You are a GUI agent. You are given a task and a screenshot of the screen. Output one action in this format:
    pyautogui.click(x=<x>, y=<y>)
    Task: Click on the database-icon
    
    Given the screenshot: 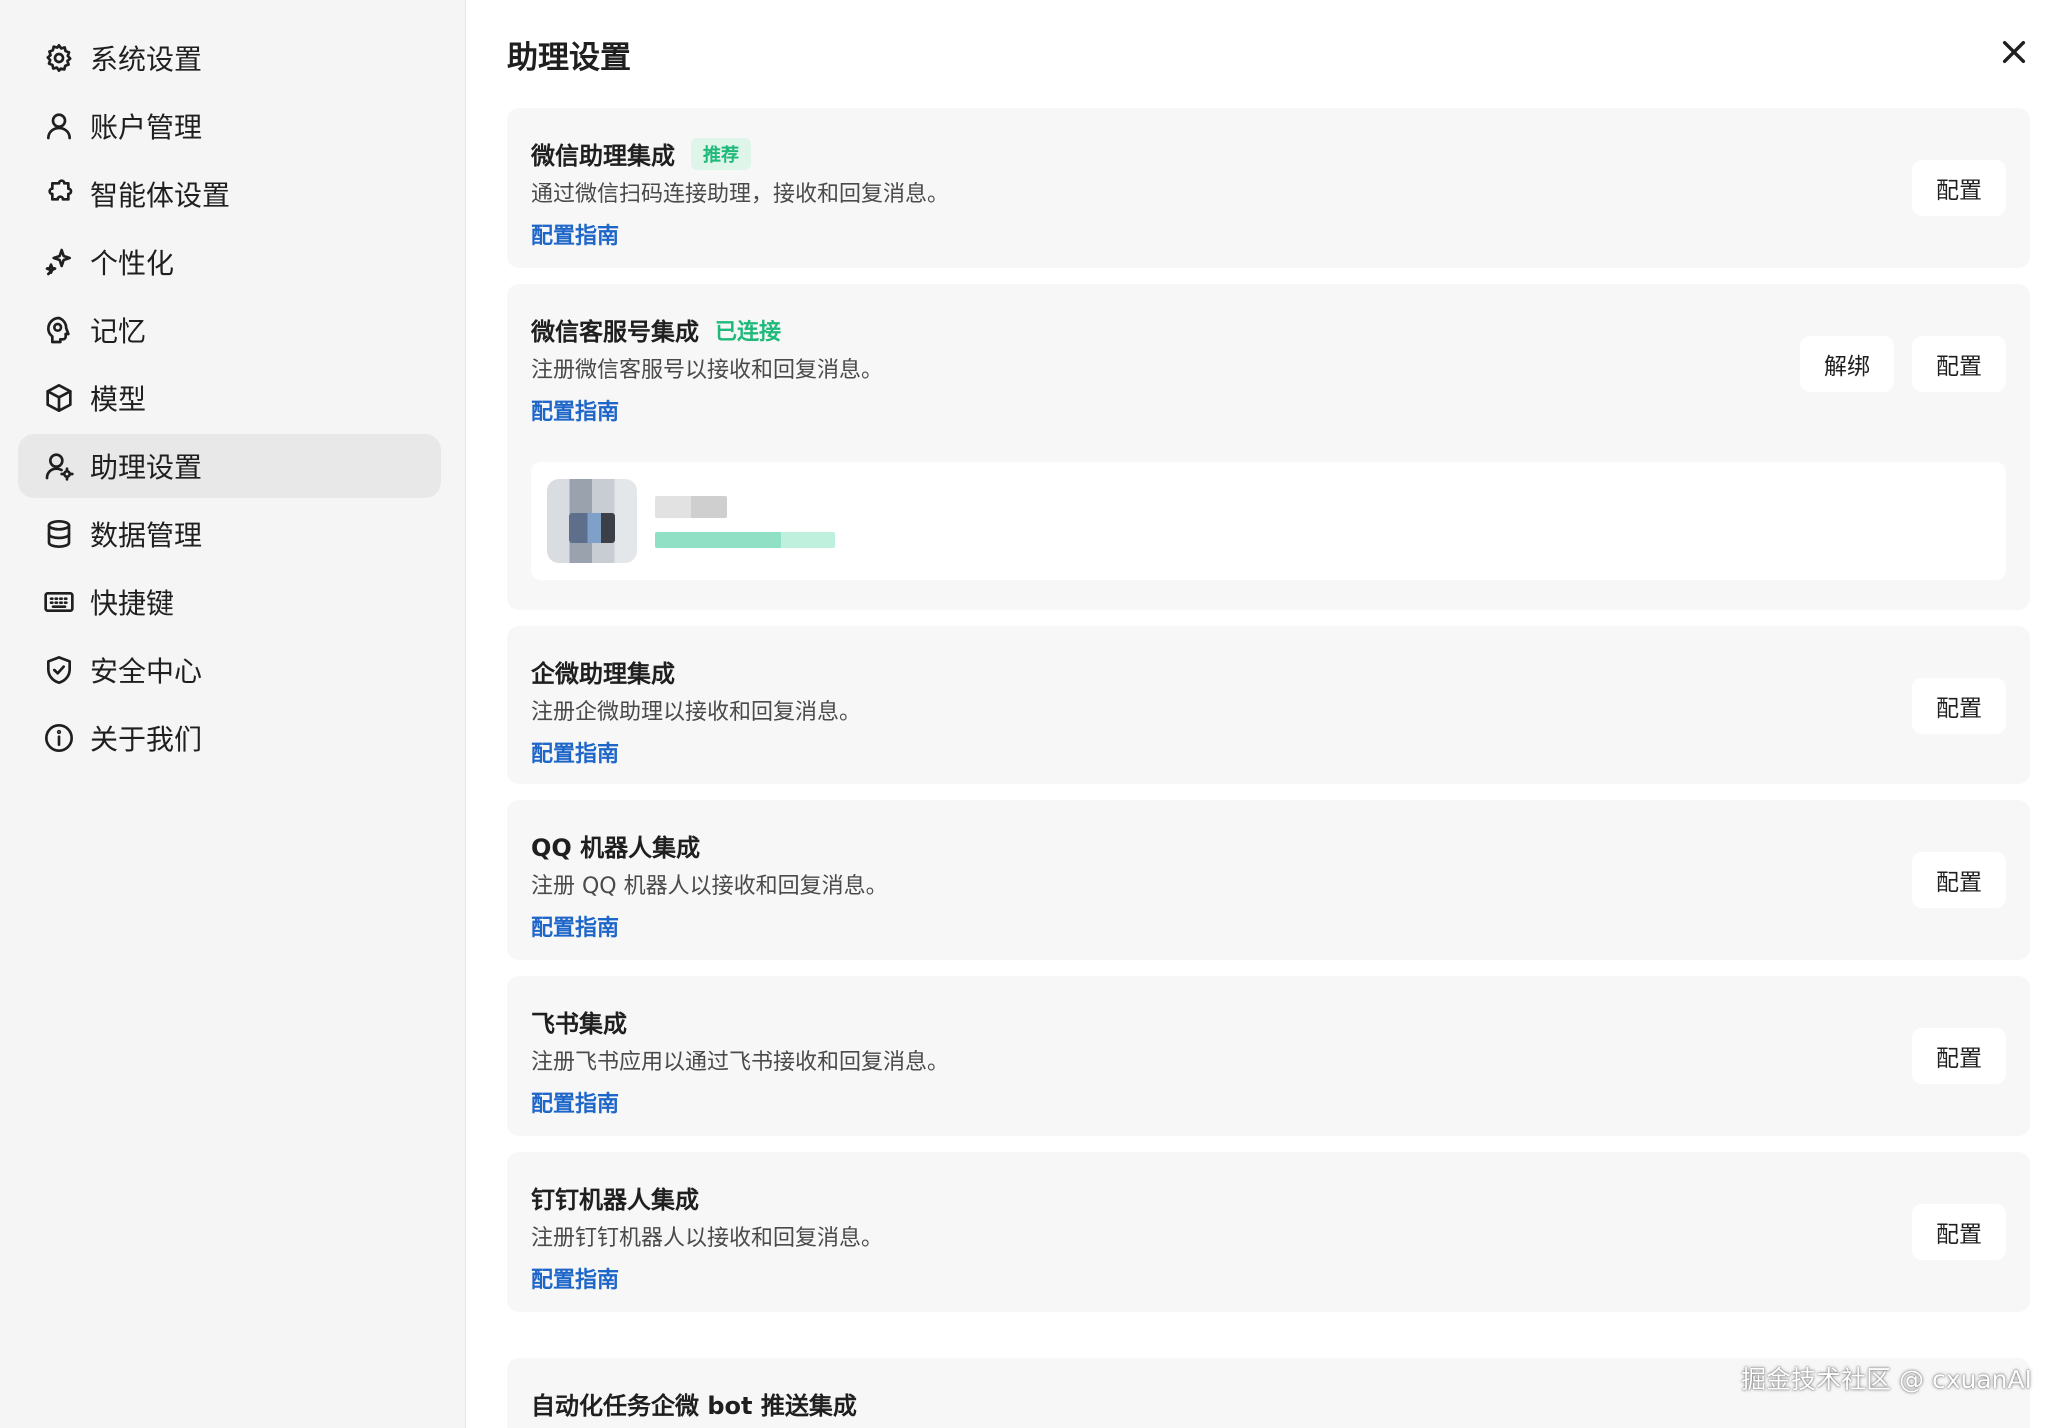 What is the action you would take?
    pyautogui.click(x=59, y=534)
    